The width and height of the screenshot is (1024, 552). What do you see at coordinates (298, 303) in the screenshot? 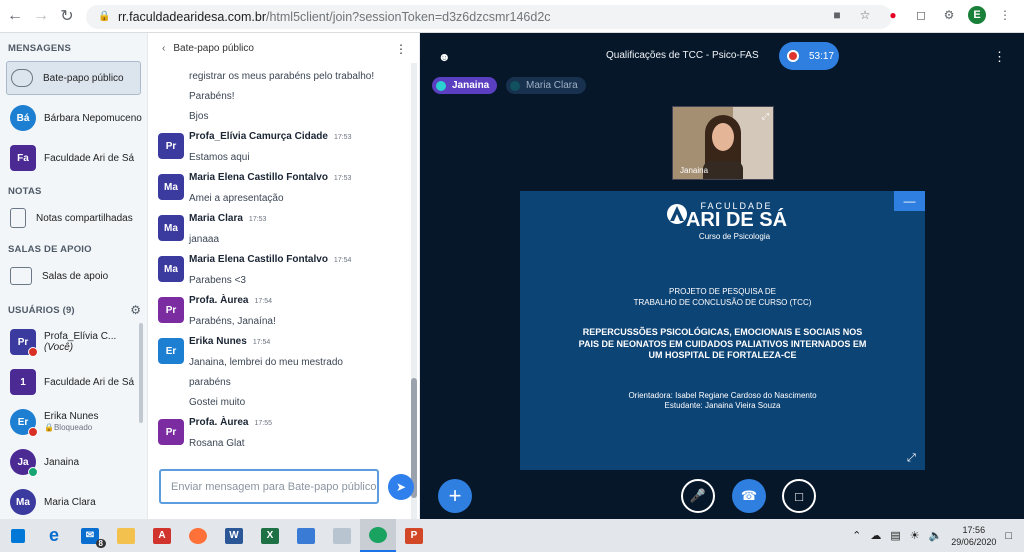
I see `message-header: Profa. Àurea 17:54` at bounding box center [298, 303].